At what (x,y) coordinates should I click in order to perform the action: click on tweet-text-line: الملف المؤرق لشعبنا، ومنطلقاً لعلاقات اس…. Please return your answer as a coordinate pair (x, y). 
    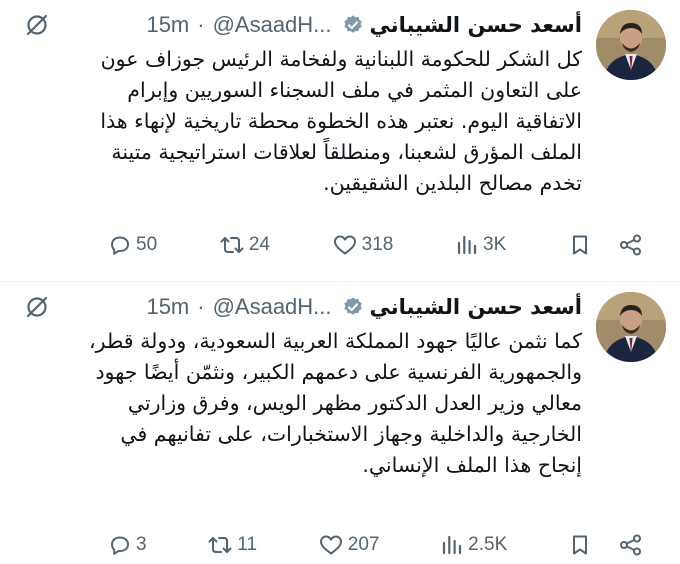
    Looking at the image, I should click on (346, 152).